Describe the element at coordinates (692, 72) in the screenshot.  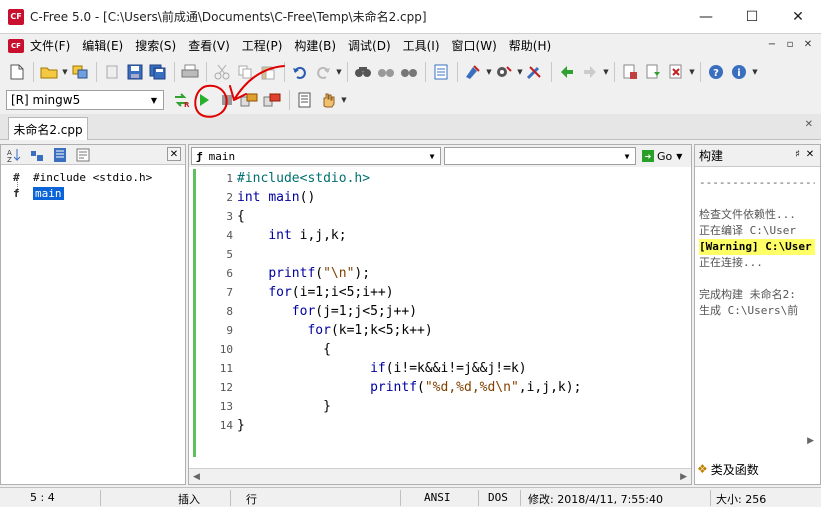
I see `file-ops-dropdown-icon: ▼` at that location.